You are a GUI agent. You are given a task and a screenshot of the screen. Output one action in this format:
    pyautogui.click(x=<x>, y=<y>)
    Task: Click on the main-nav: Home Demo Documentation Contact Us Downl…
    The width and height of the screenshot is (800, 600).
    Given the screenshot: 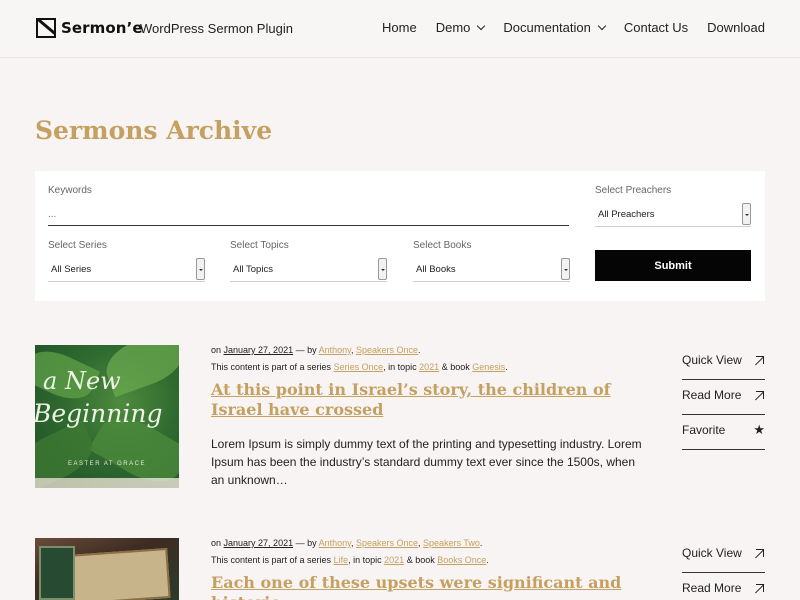 What is the action you would take?
    pyautogui.click(x=564, y=27)
    